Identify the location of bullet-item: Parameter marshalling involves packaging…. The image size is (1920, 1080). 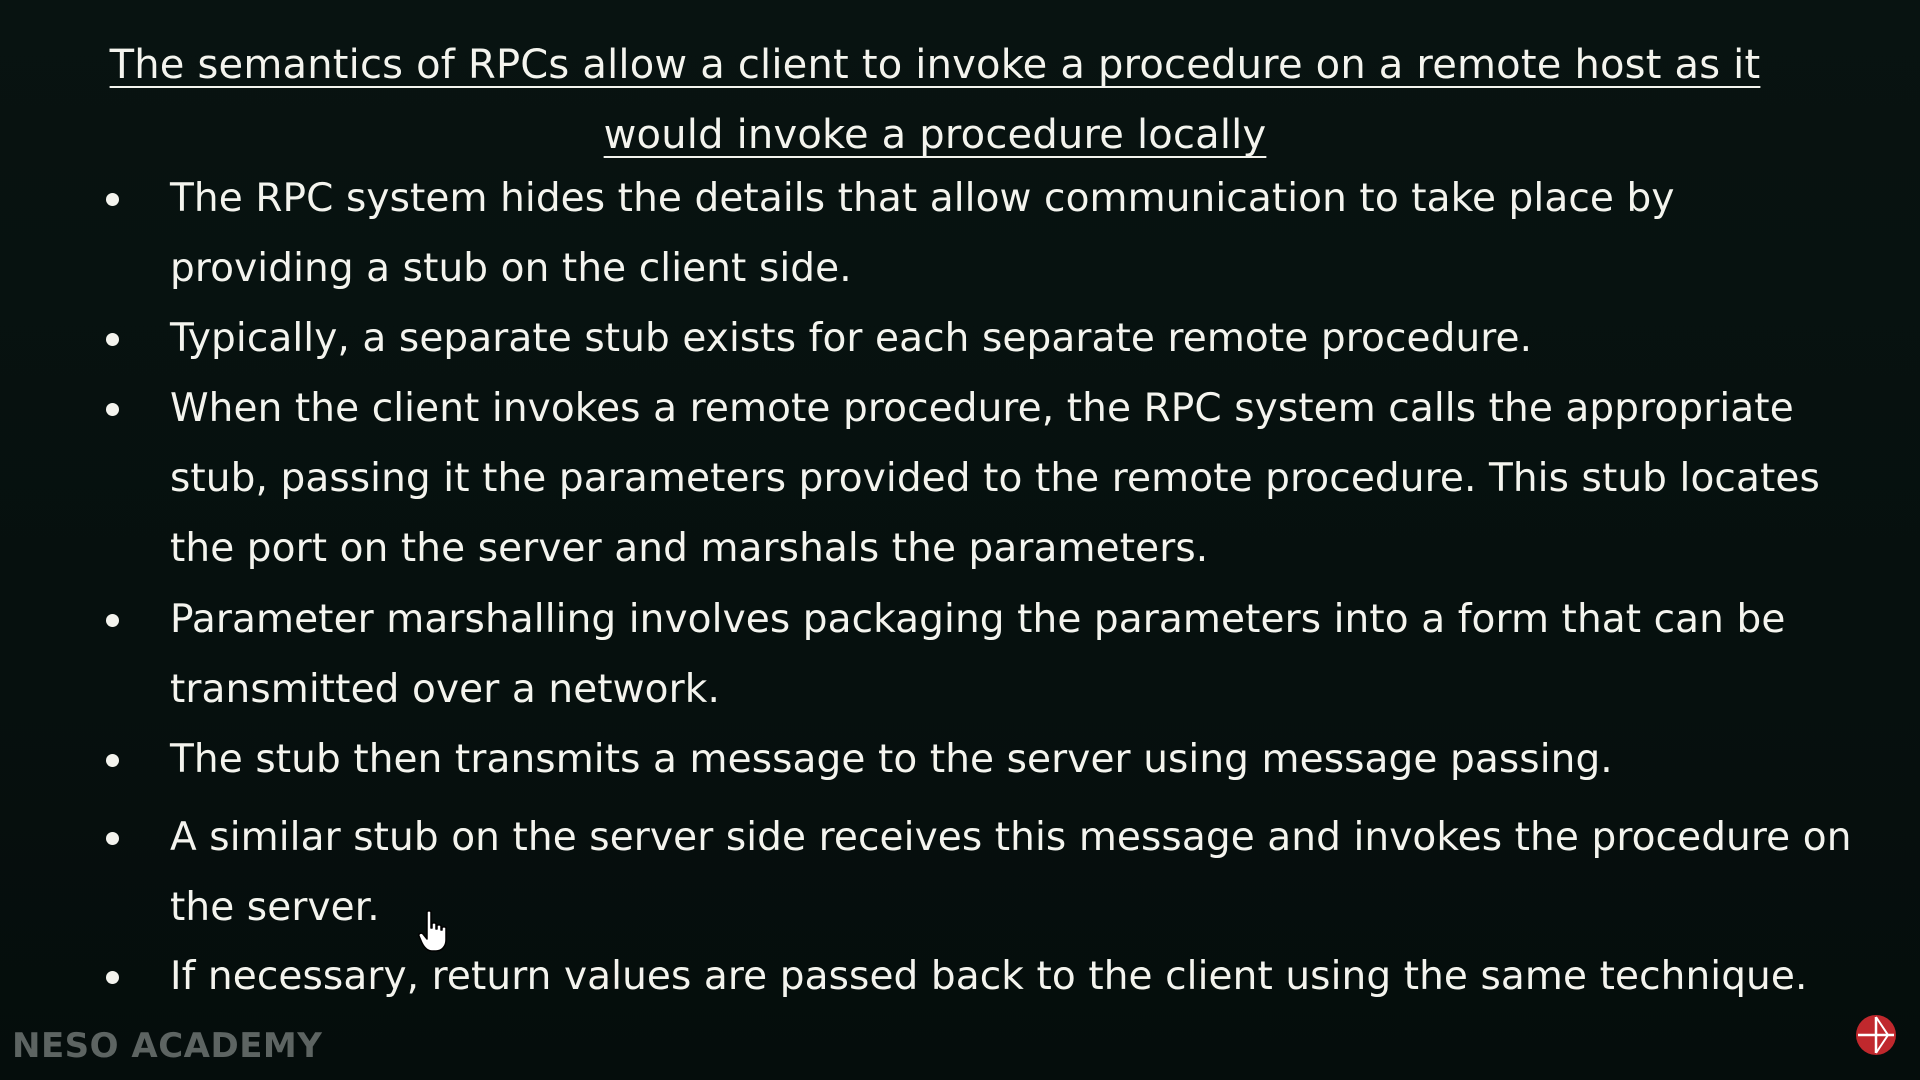
(980, 655).